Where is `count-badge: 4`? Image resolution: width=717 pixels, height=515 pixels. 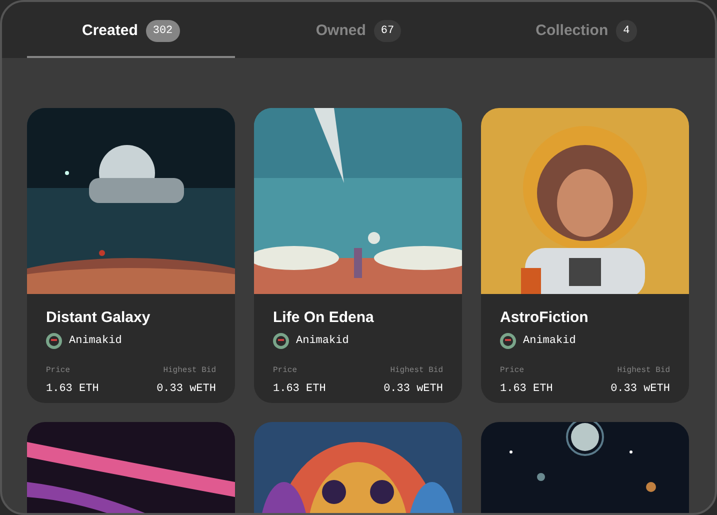 count-badge: 4 is located at coordinates (626, 31).